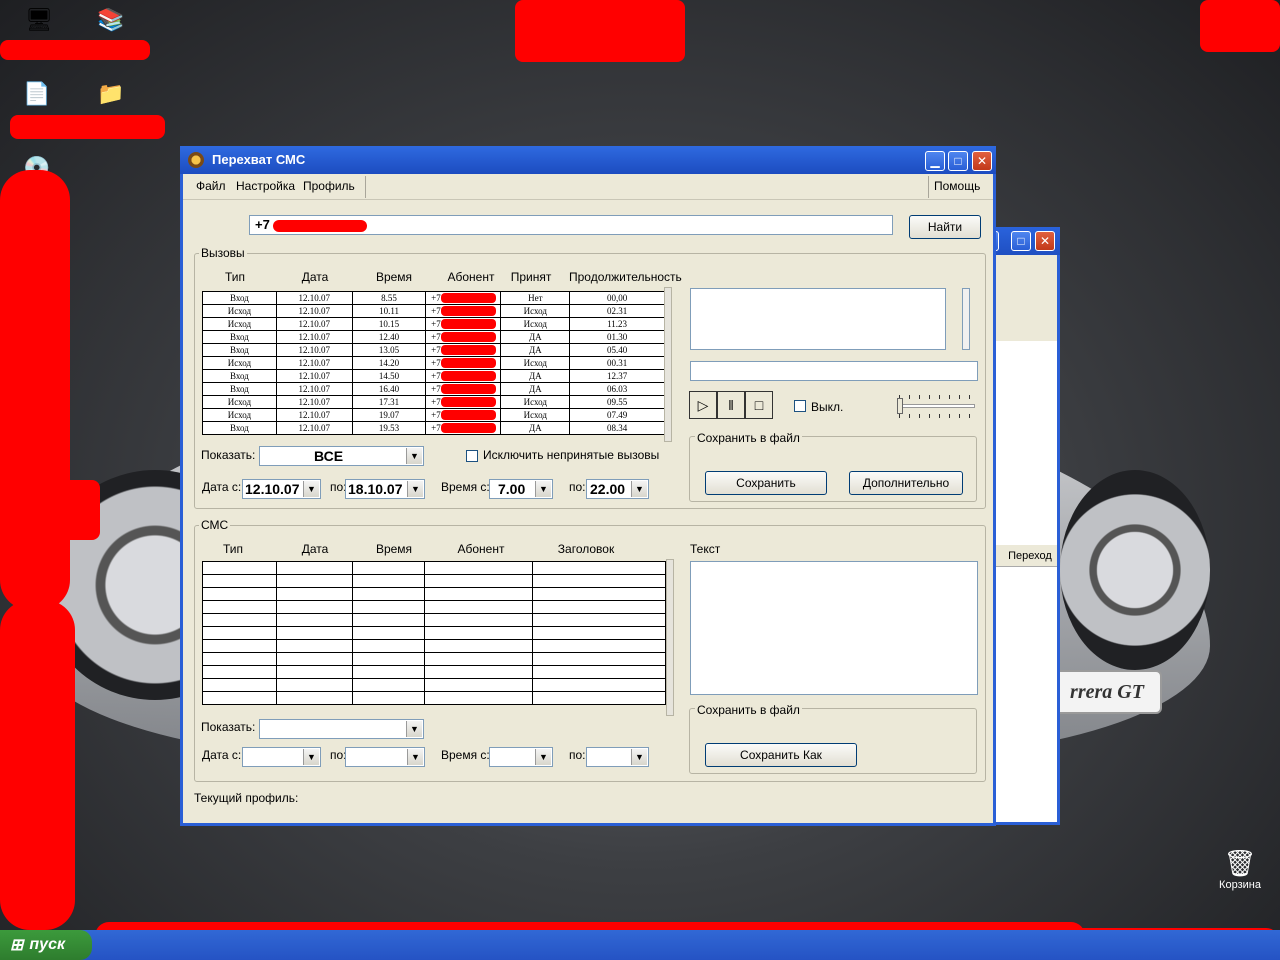 This screenshot has height=960, width=1280. Describe the element at coordinates (535, 428) in the screenshot. I see `call-cell-accepted: ДА` at that location.